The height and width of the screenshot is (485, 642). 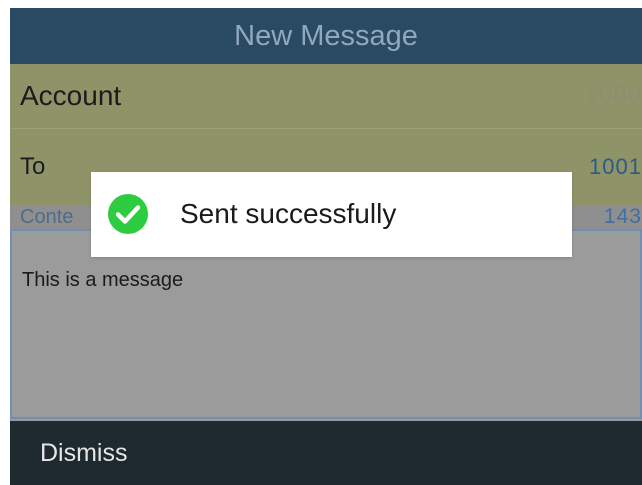 I want to click on to-label: To, so click(x=33, y=166).